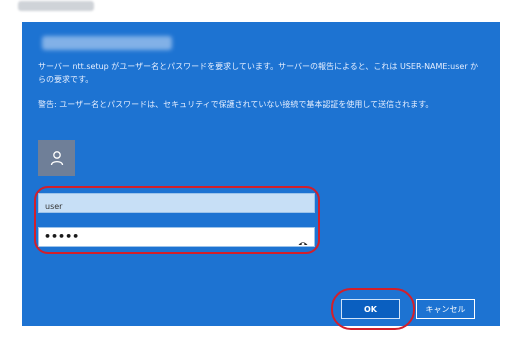  Describe the element at coordinates (373, 309) in the screenshot. I see `highlight-ring-ok` at that location.